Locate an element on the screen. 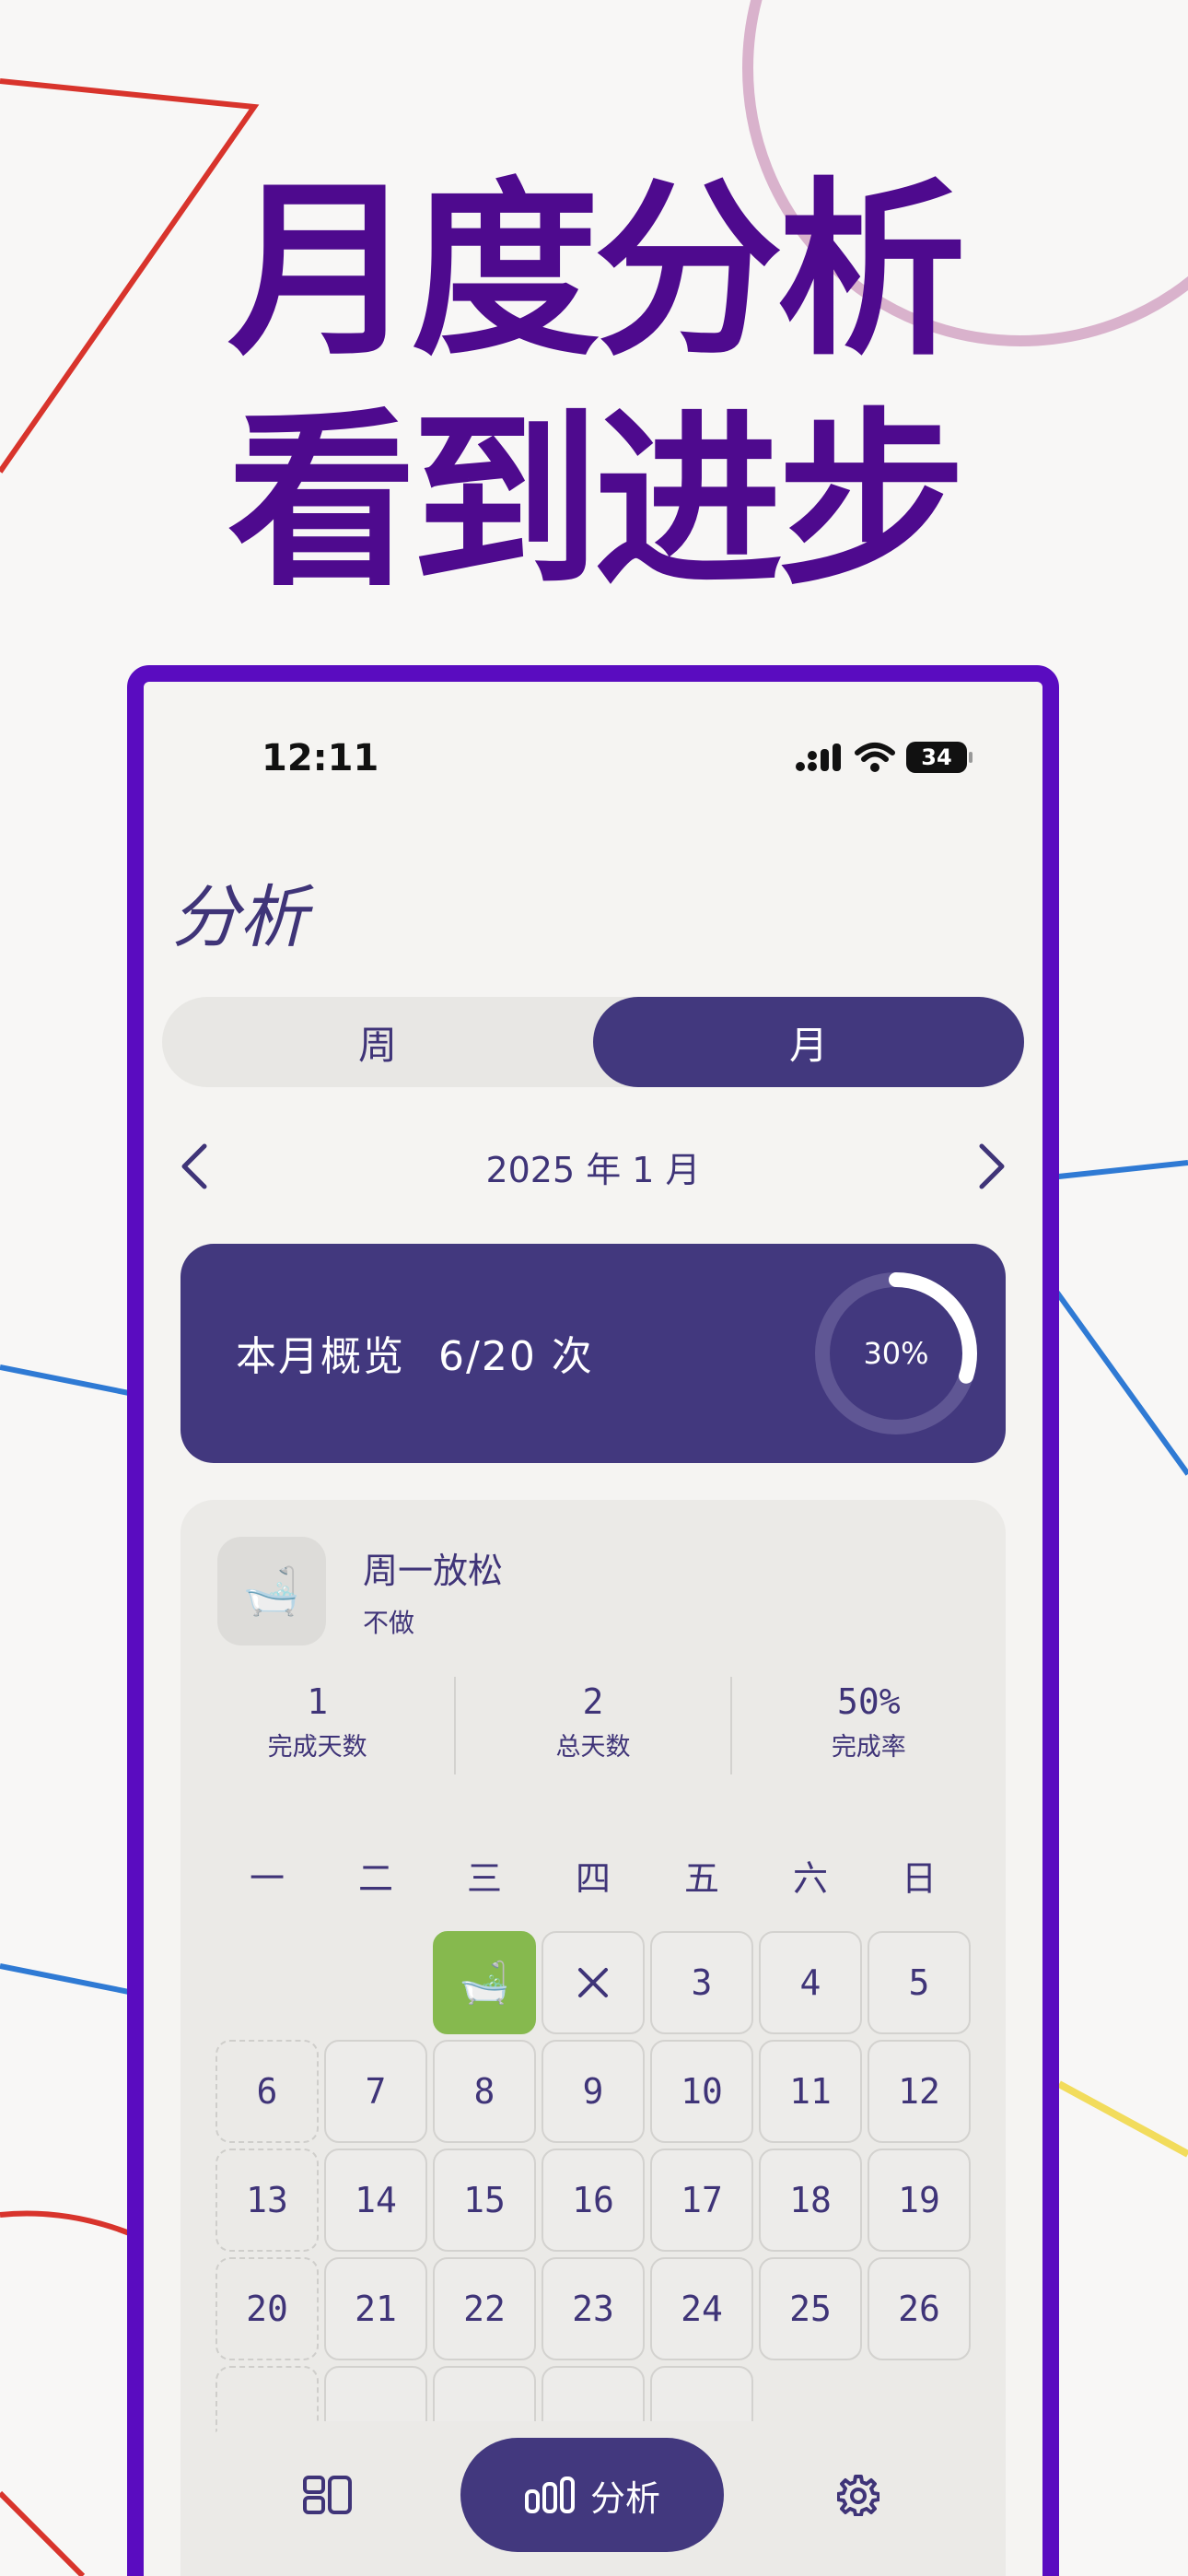 The image size is (1188, 2576). overview-count: 6/20 次 is located at coordinates (516, 1356).